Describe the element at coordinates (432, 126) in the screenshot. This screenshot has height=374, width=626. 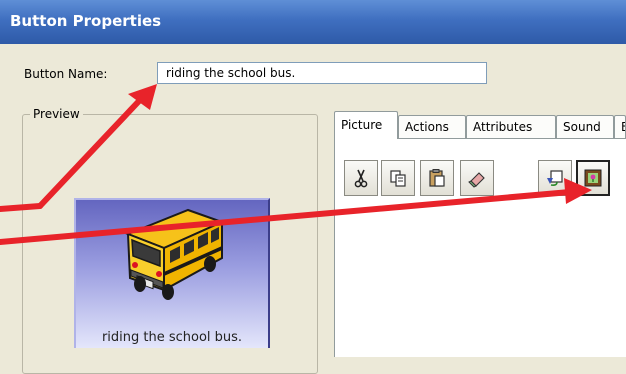
I see `tab-actions: Actions` at that location.